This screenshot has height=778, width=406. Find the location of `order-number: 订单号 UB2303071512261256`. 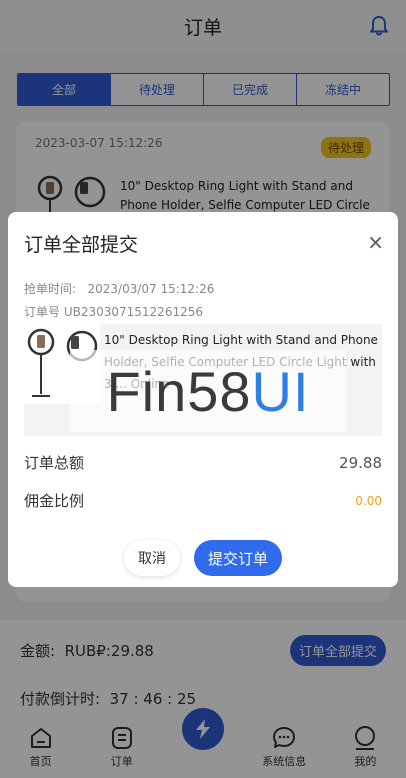

order-number: 订单号 UB2303071512261256 is located at coordinates (113, 312).